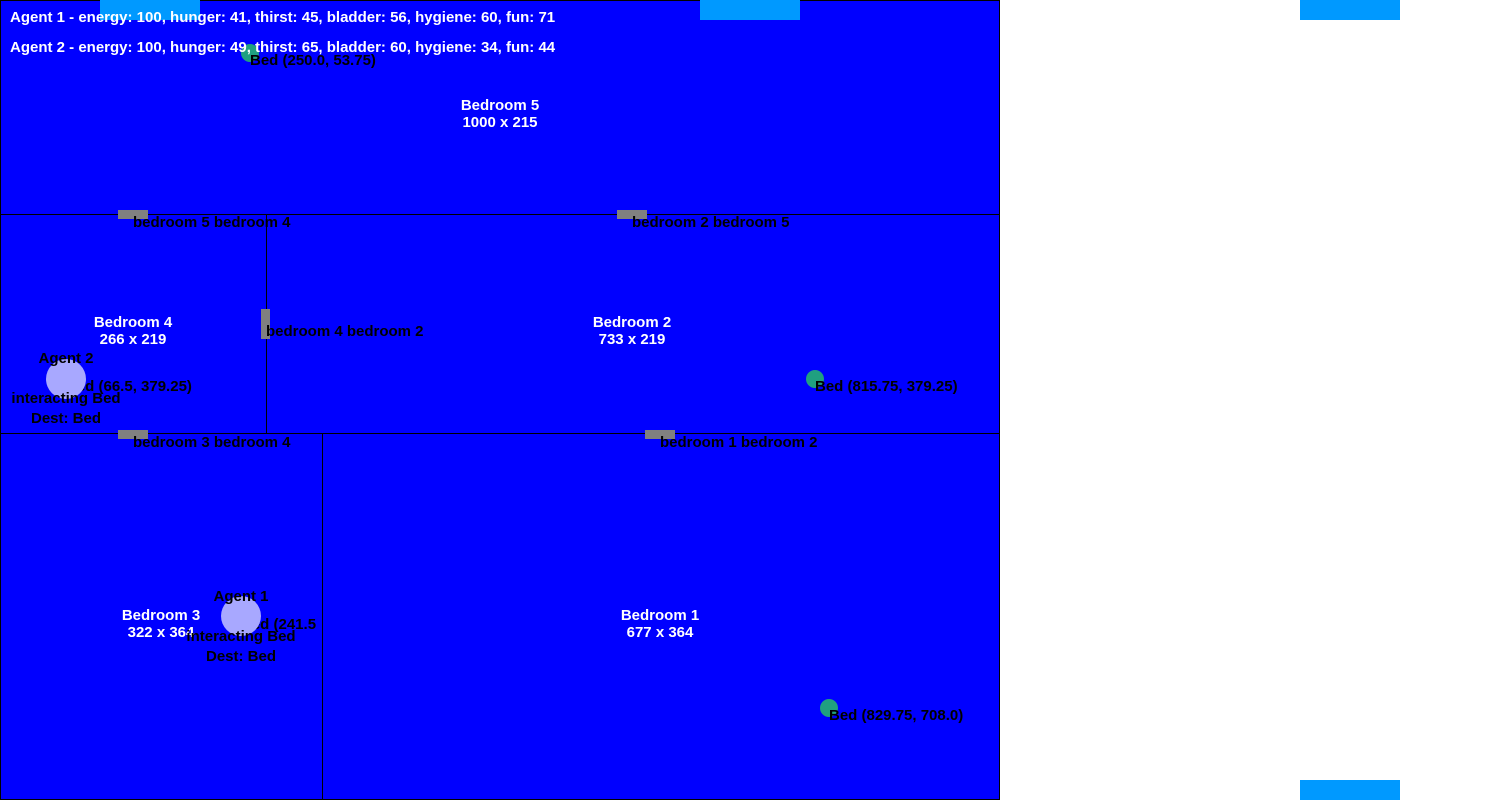  What do you see at coordinates (212, 222) in the screenshot?
I see `door-label: bedroom 5 bedroom 4` at bounding box center [212, 222].